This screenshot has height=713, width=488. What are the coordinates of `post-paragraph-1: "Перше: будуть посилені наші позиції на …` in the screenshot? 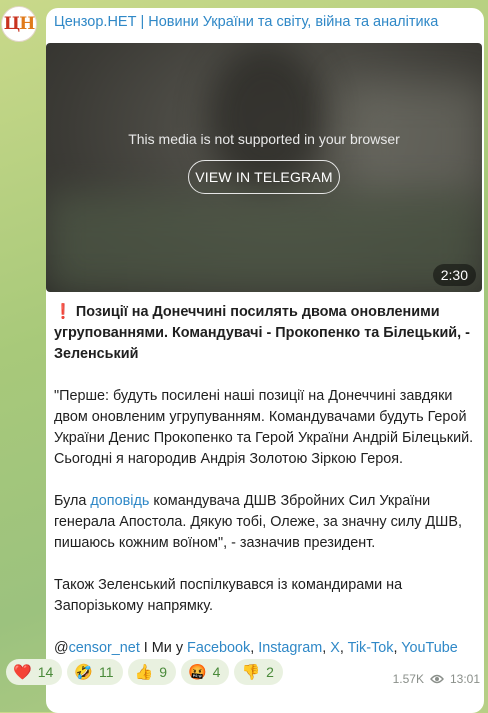 It's located at (264, 427).